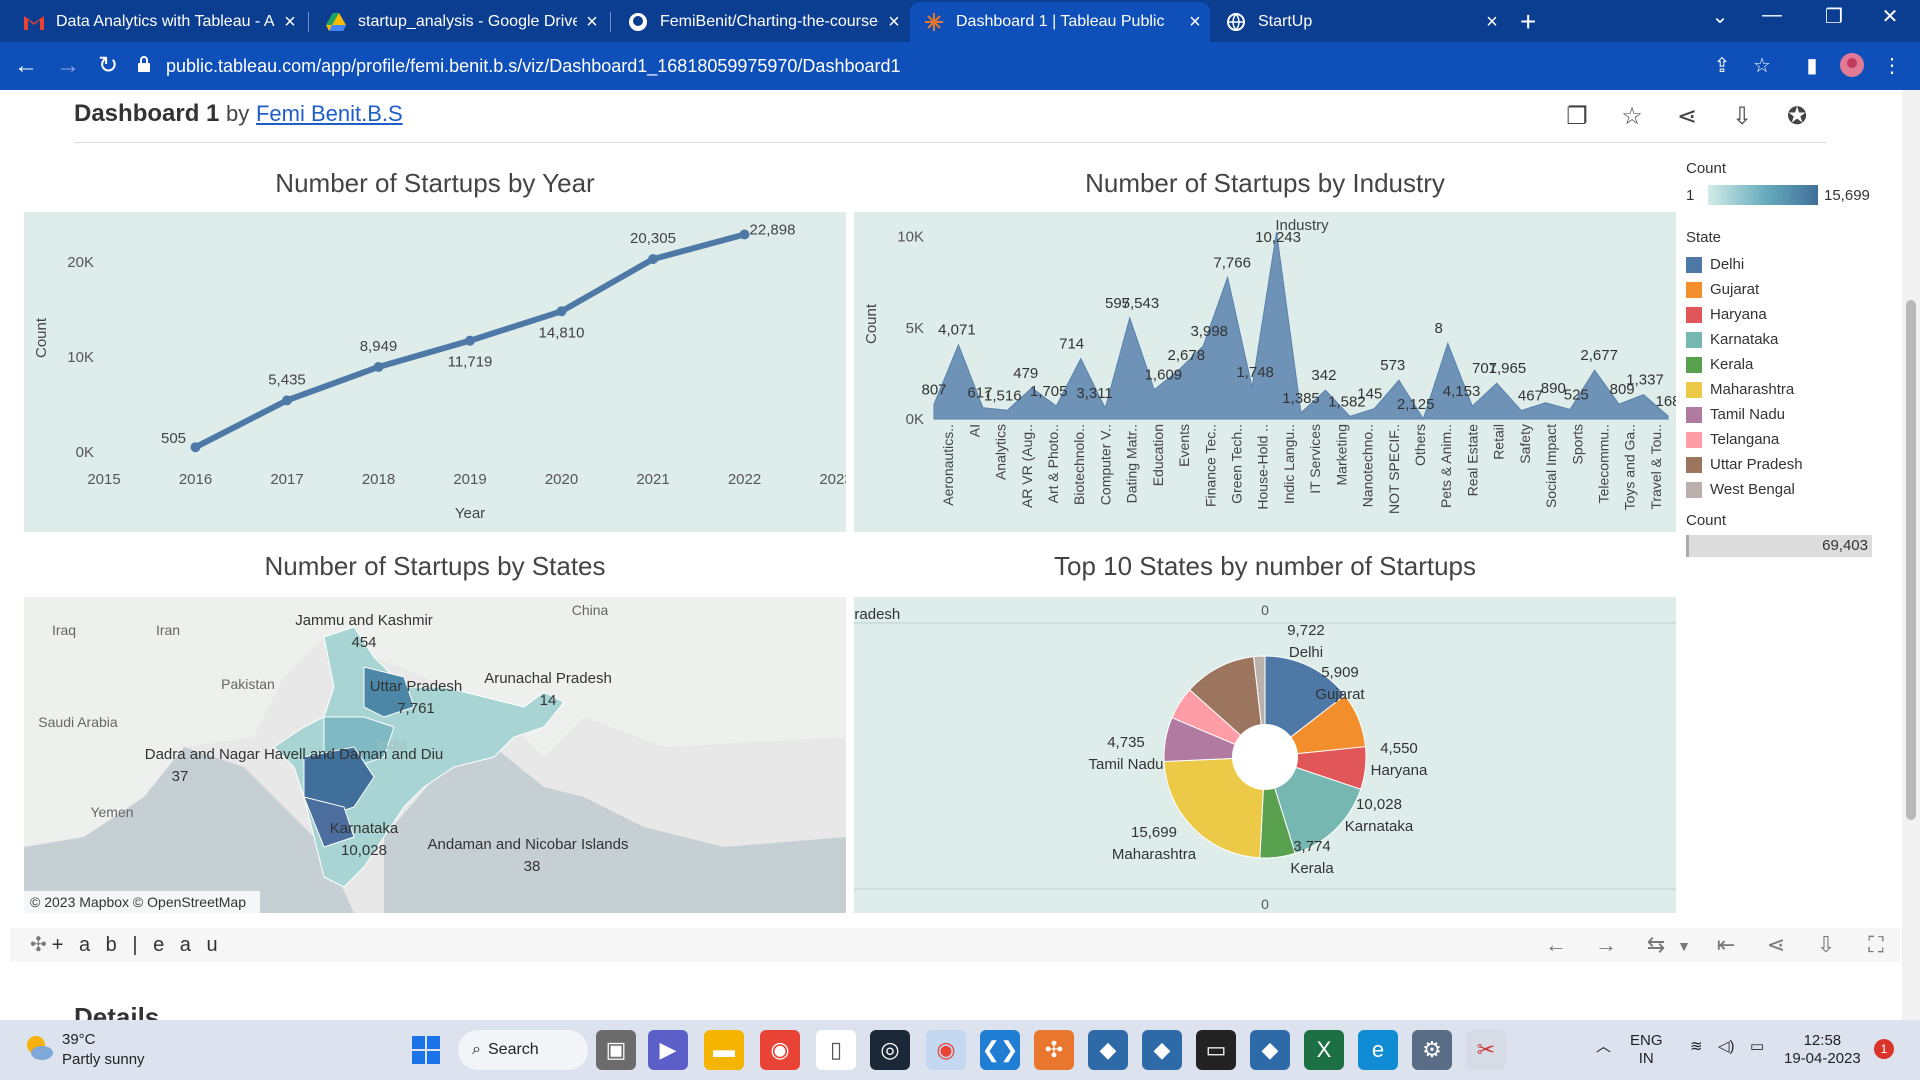 This screenshot has width=1920, height=1080. I want to click on file-explorer-icon: ▬, so click(724, 1050).